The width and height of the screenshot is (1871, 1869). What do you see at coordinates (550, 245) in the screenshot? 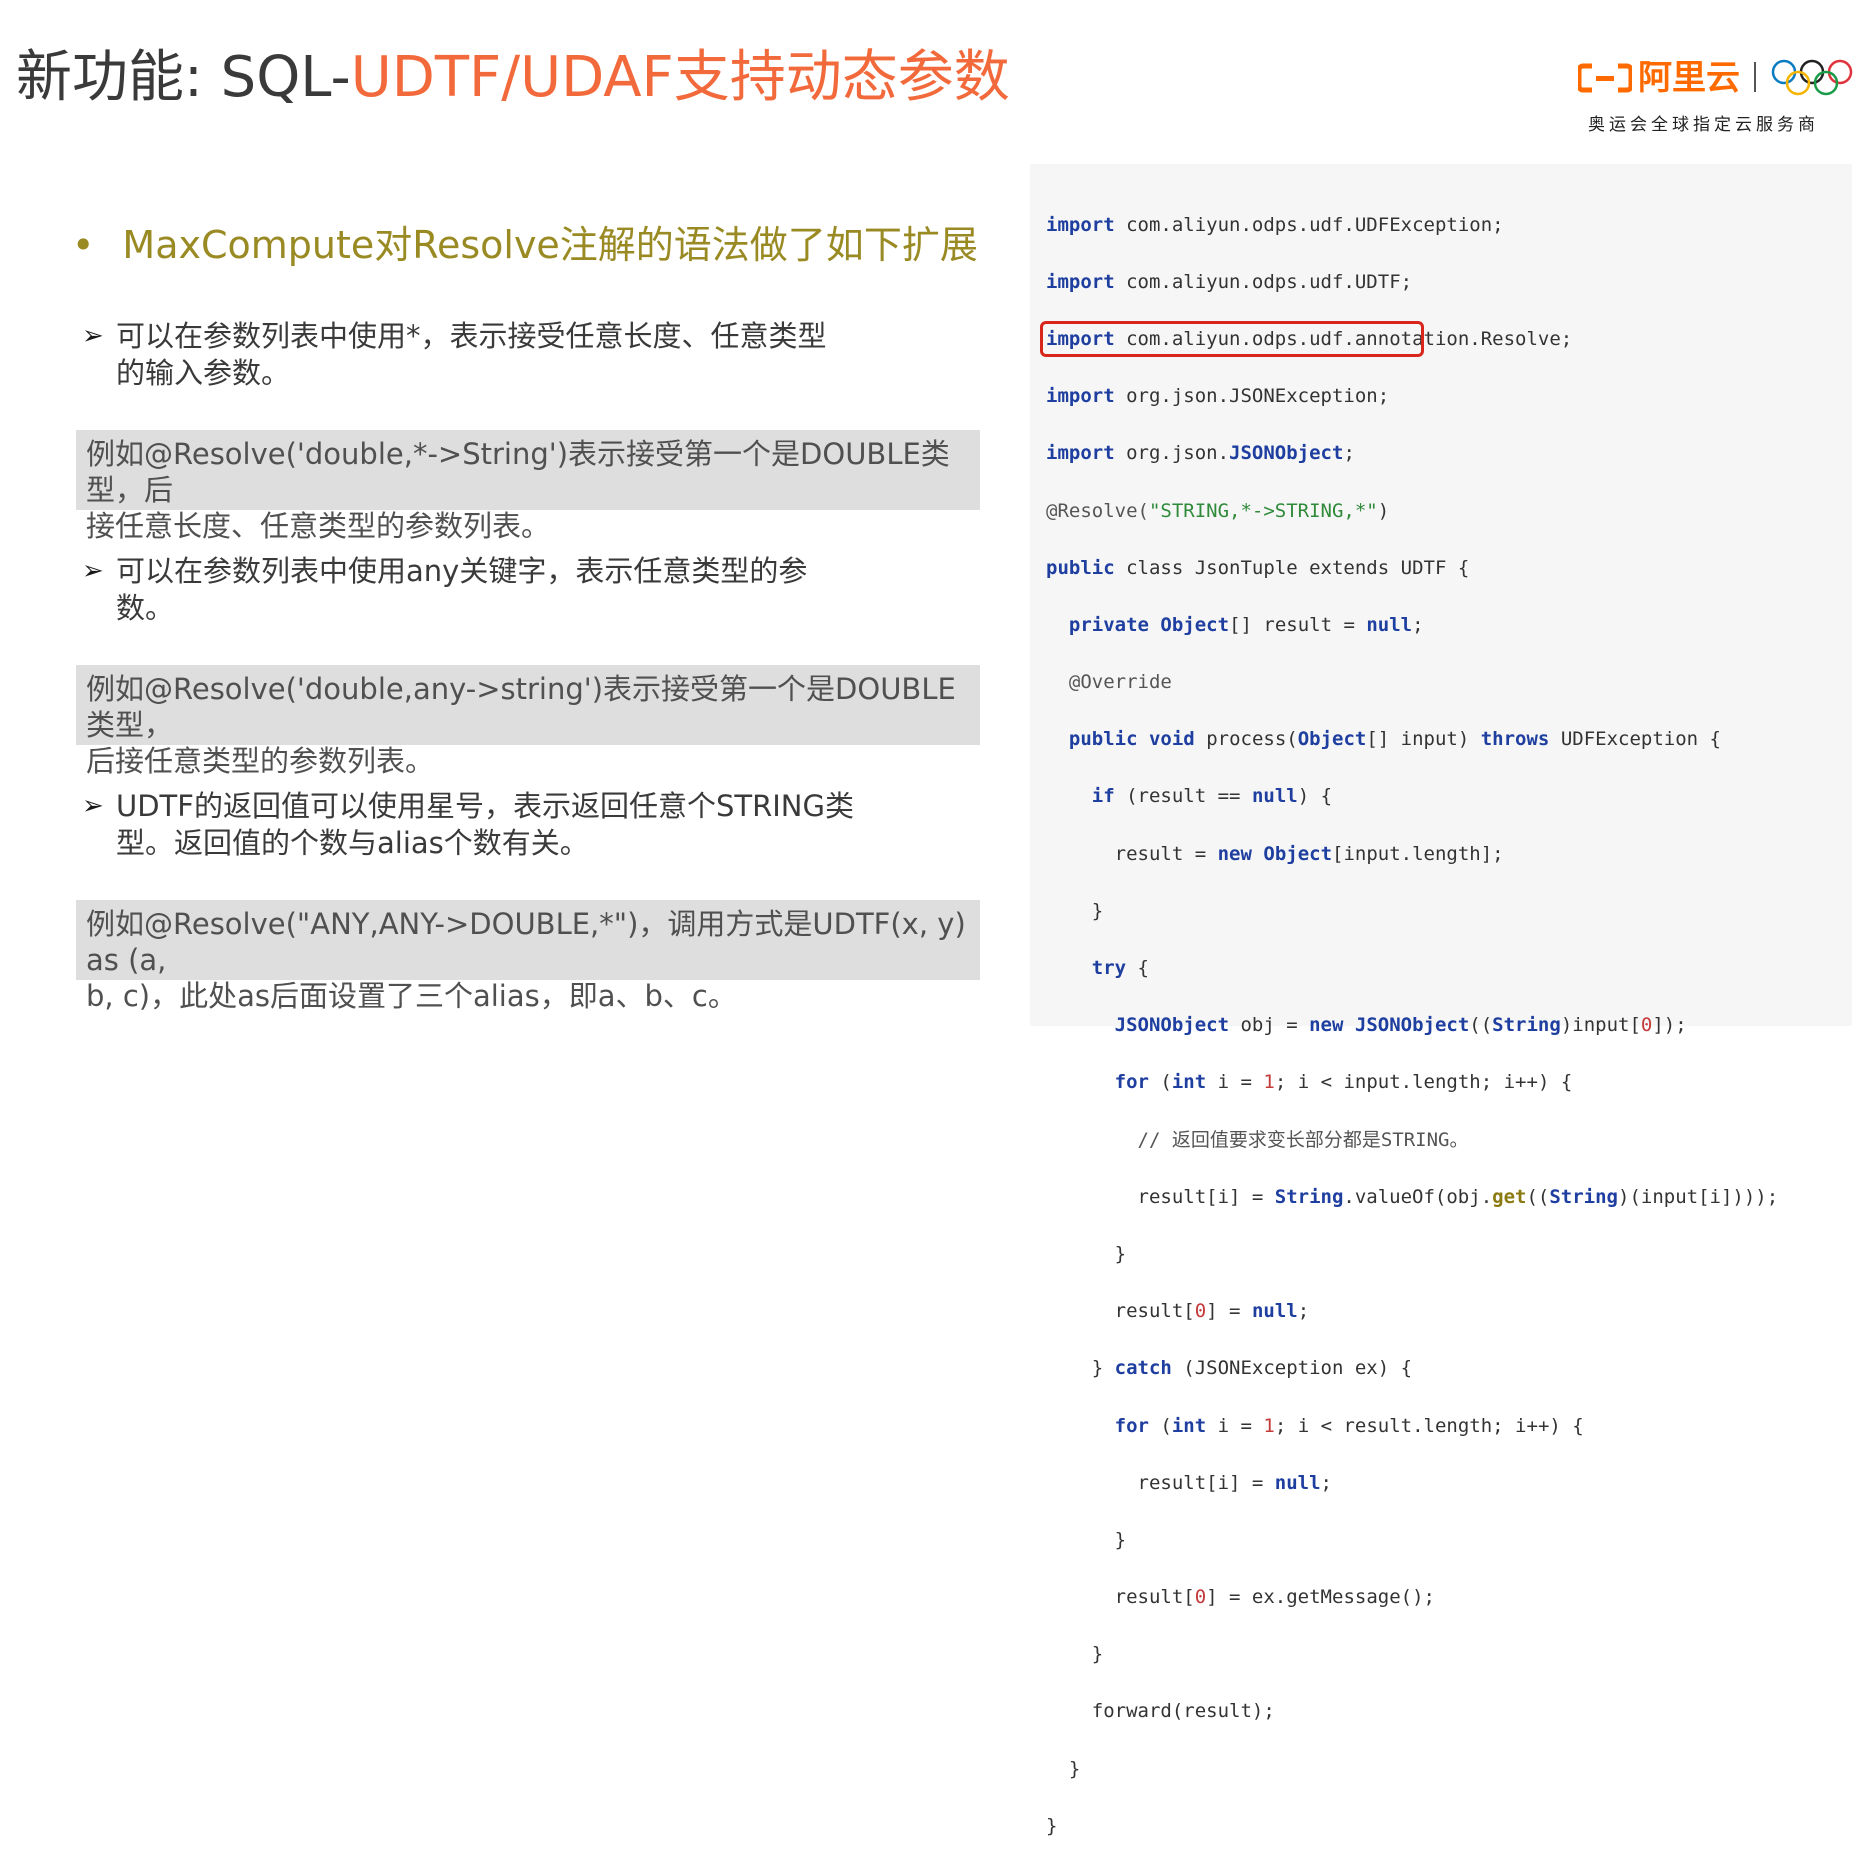
I see `bullet-text: MaxCompute对Resolve注解的语法做了如下扩展` at bounding box center [550, 245].